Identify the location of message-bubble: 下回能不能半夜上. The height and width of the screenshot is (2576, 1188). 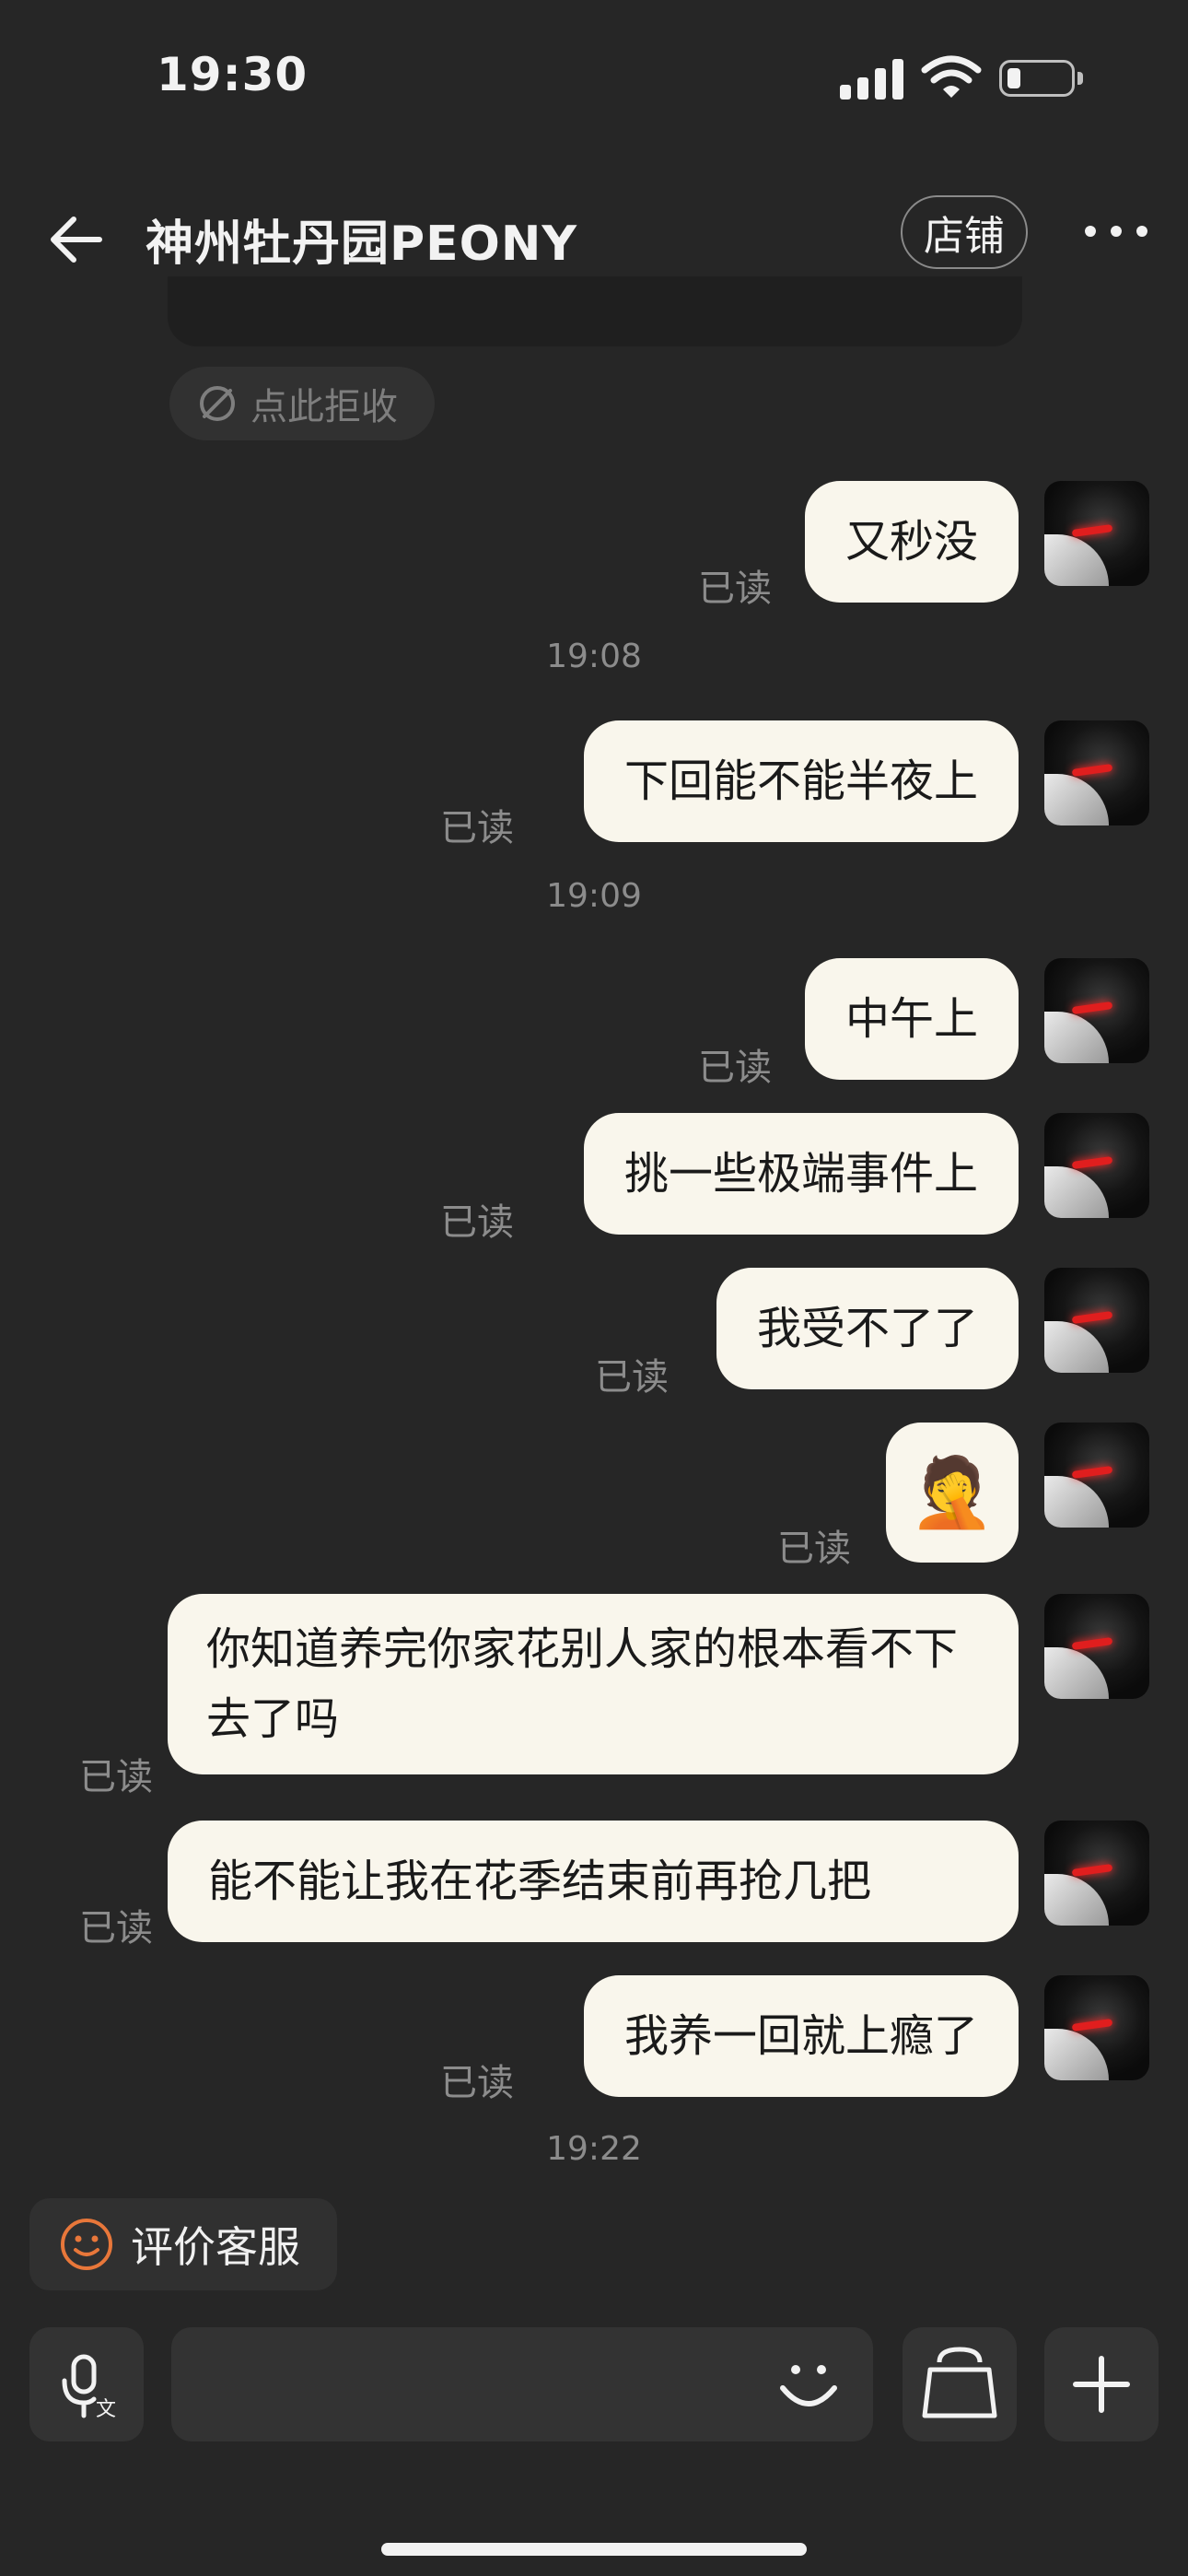
(801, 781).